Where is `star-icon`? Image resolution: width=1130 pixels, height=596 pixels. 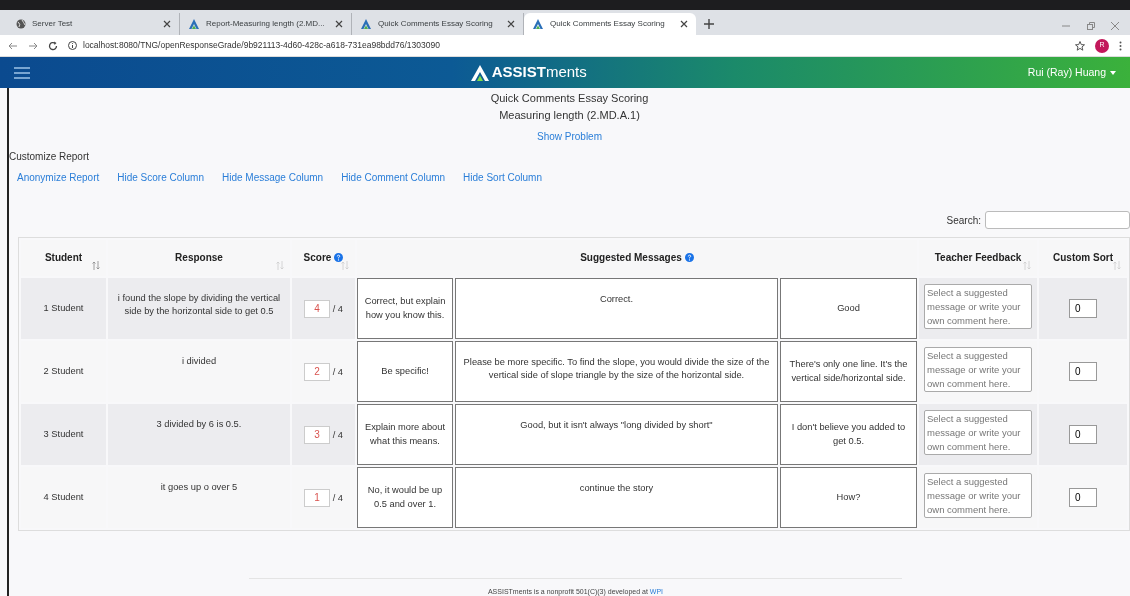 star-icon is located at coordinates (1080, 45).